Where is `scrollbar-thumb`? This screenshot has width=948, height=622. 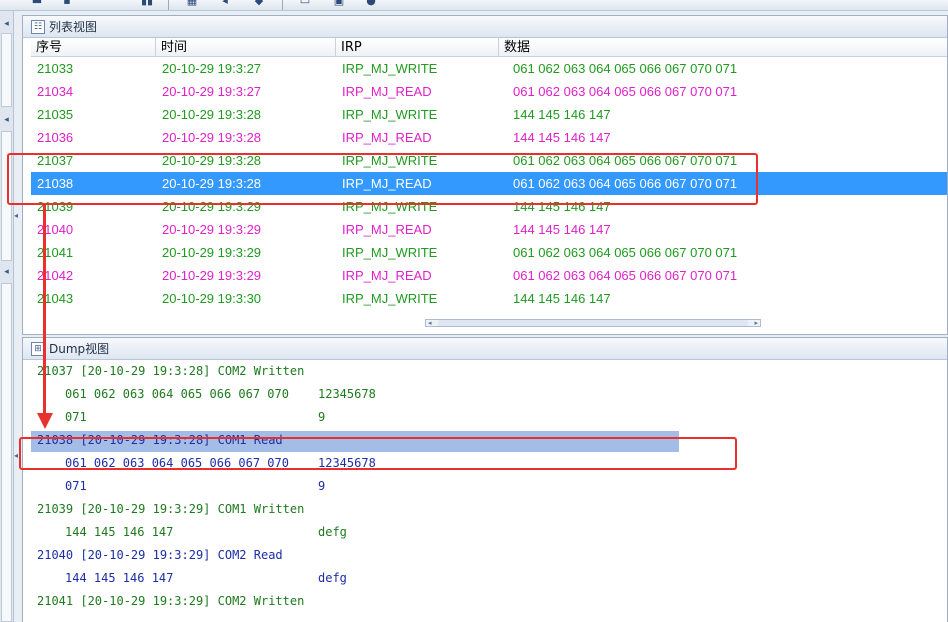 scrollbar-thumb is located at coordinates (593, 323).